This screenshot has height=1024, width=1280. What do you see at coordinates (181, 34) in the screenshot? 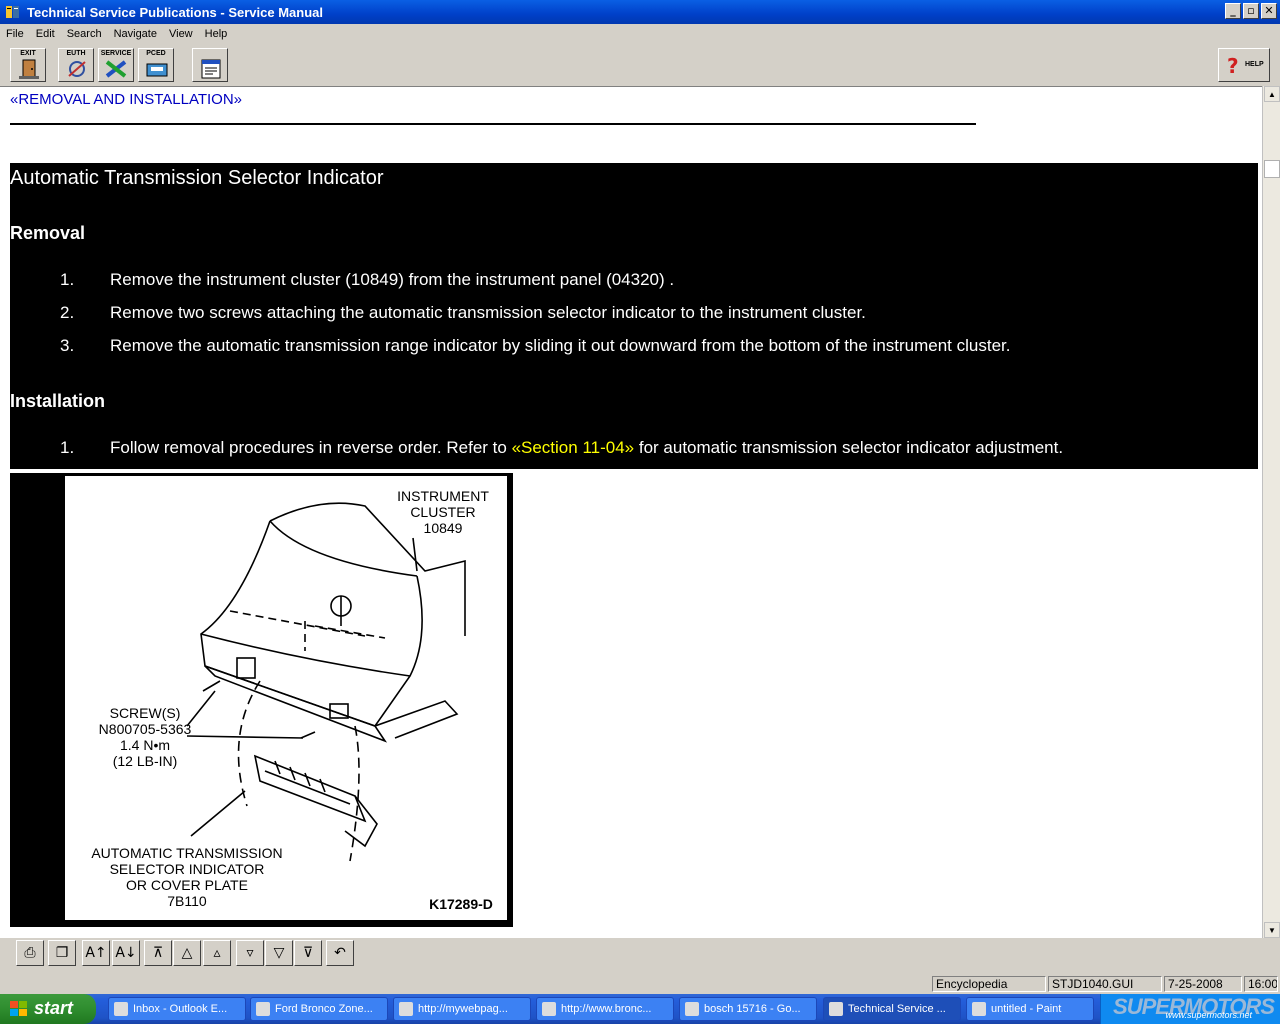
I see `menu-view: View` at bounding box center [181, 34].